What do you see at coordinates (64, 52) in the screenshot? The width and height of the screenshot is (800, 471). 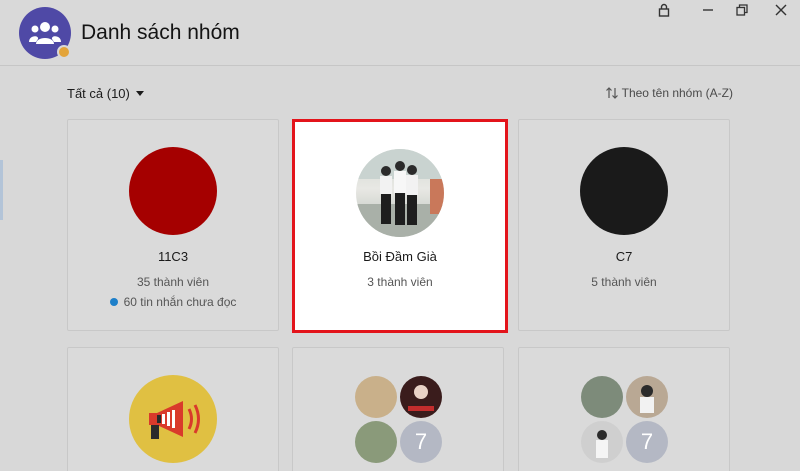 I see `verified-badge-icon` at bounding box center [64, 52].